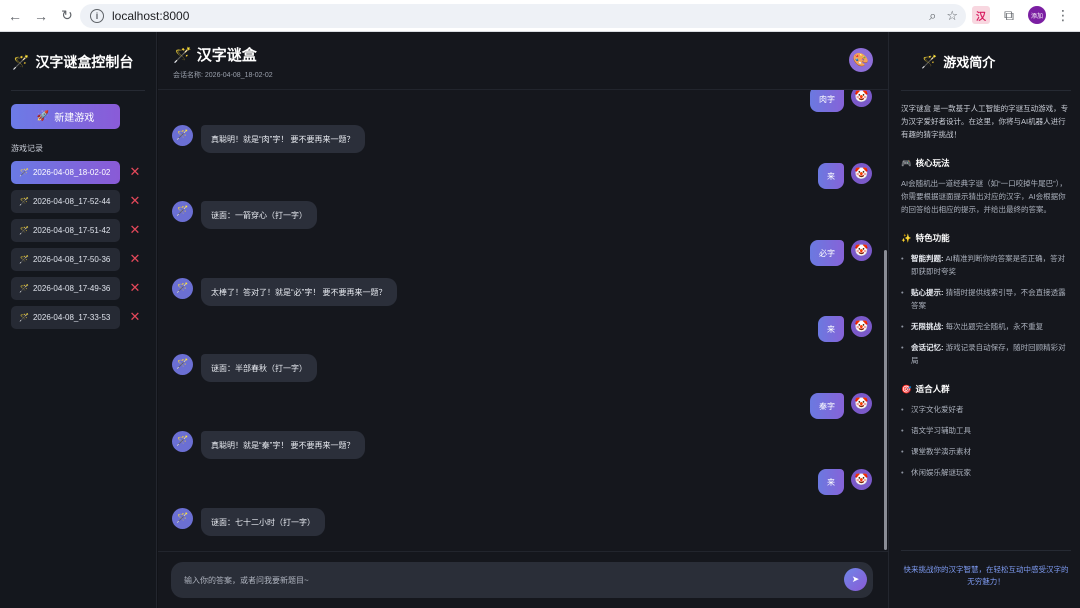 Image resolution: width=1080 pixels, height=608 pixels. What do you see at coordinates (71, 317) in the screenshot?
I see `history-item-label: 2026-04-08_17-33-53` at bounding box center [71, 317].